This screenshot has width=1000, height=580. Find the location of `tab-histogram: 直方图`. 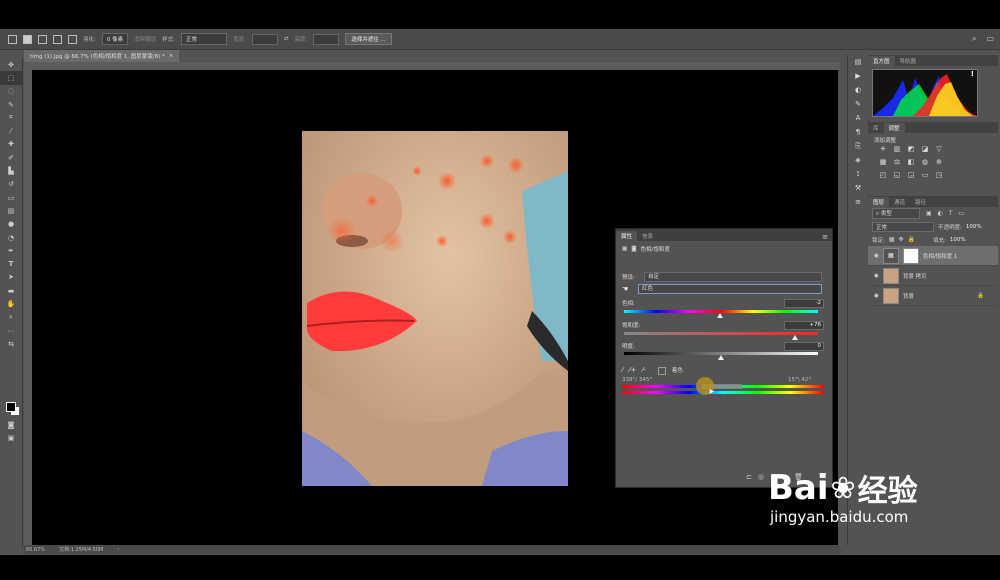

tab-histogram: 直方图 is located at coordinates (881, 61).